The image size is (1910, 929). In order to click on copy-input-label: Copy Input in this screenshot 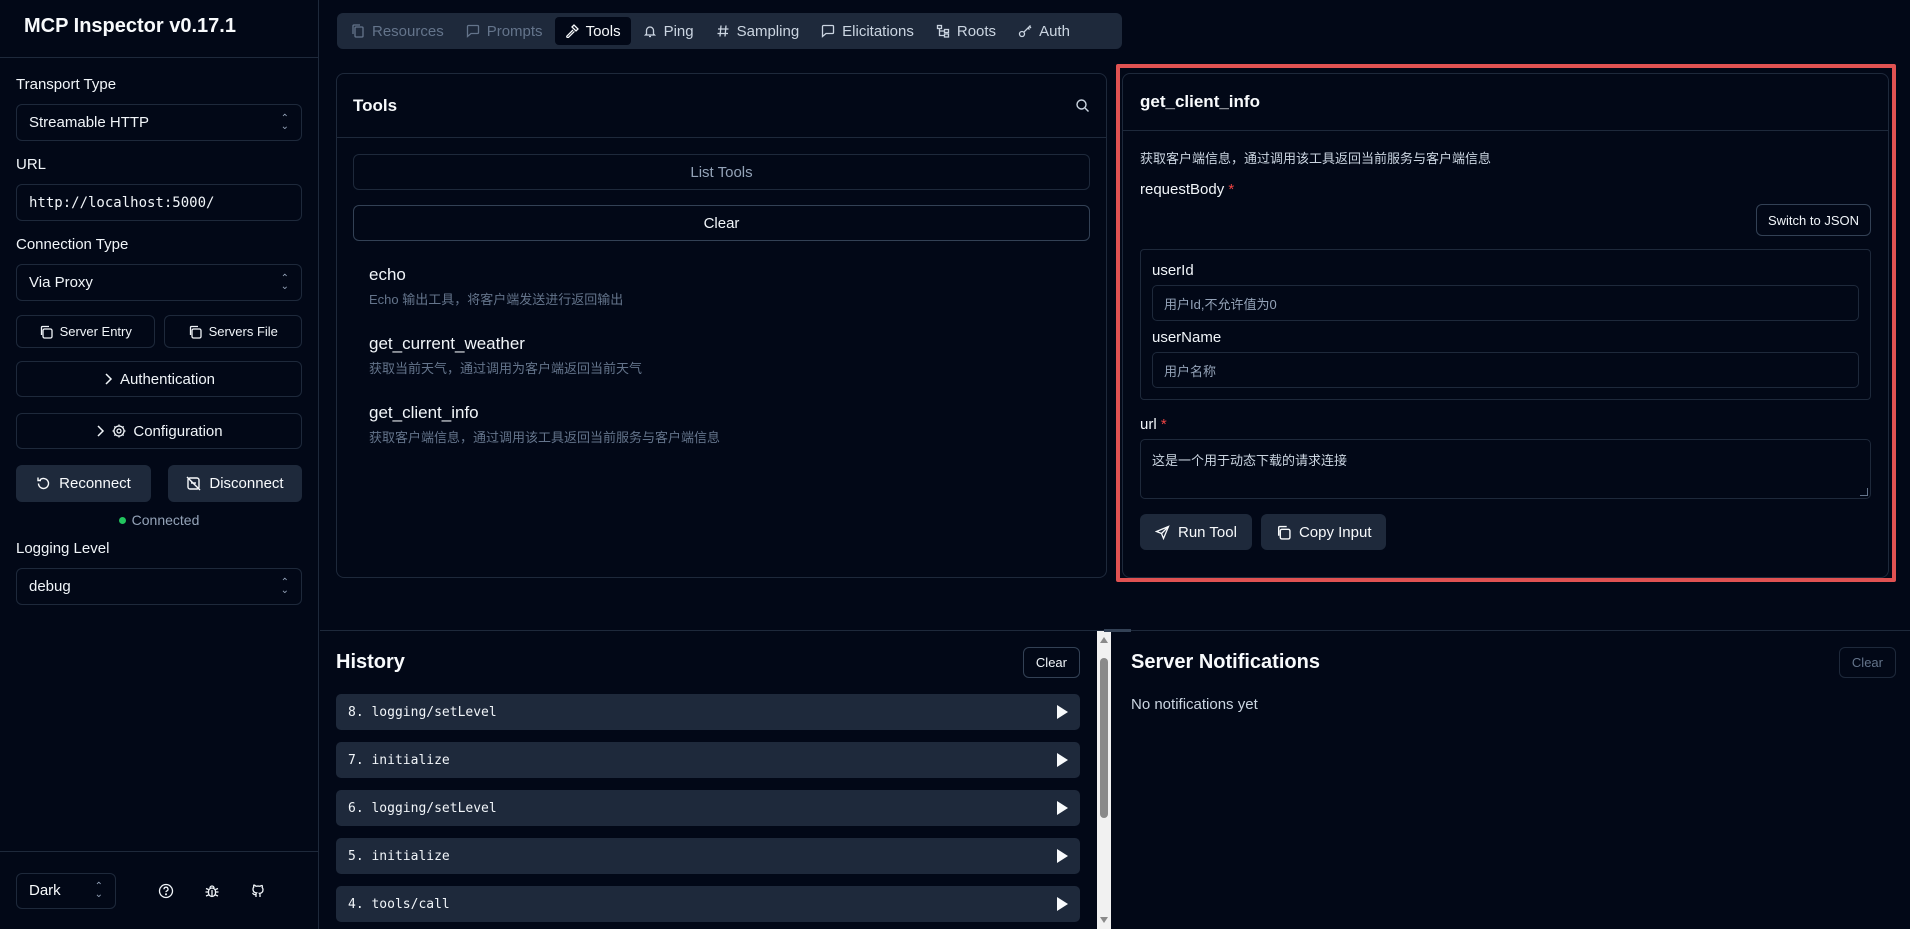, I will do `click(1335, 532)`.